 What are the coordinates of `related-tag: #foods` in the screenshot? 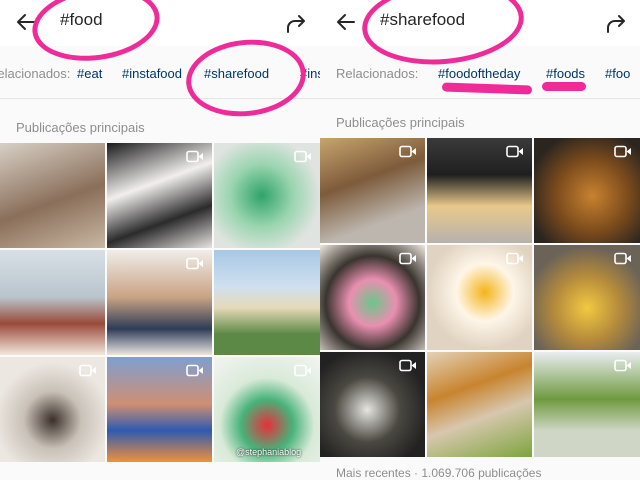 It's located at (565, 73).